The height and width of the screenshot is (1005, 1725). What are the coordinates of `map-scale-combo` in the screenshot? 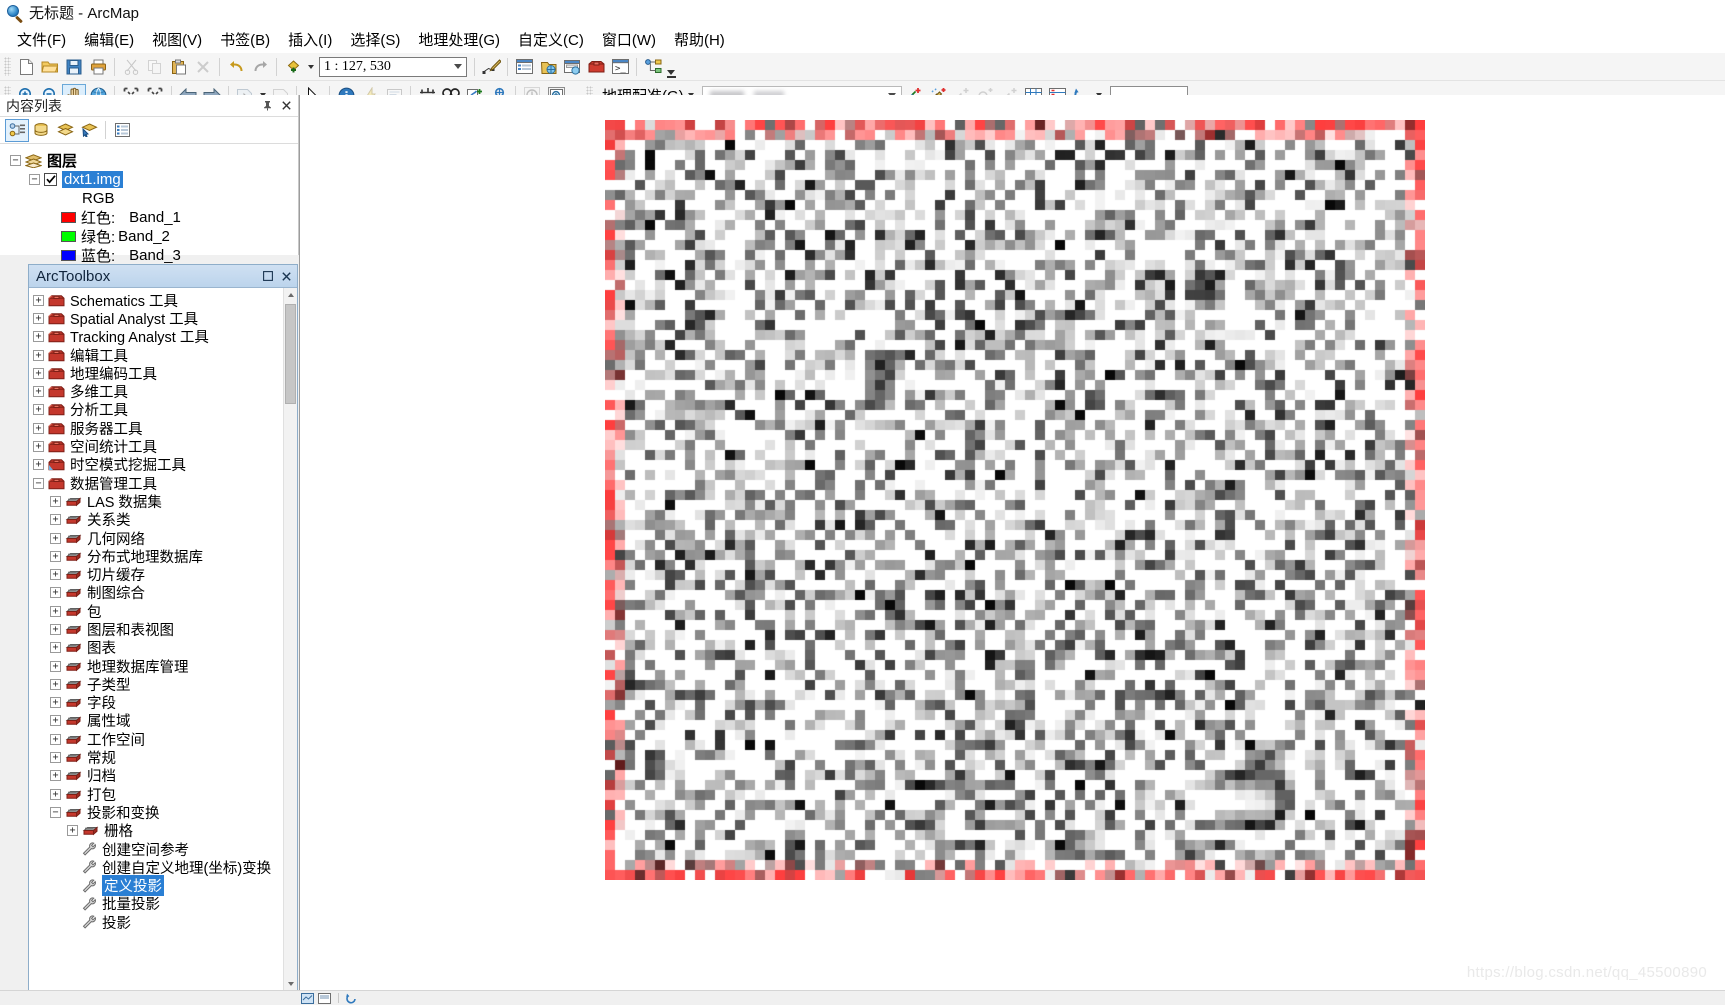 It's located at (393, 66).